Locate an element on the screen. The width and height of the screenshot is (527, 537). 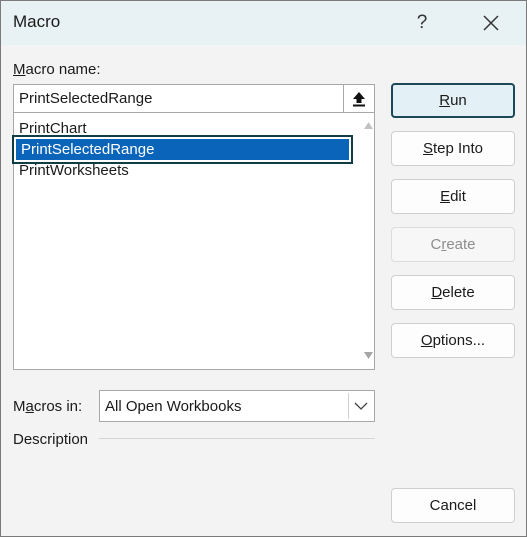
delete-mnemonic: D is located at coordinates (437, 292).